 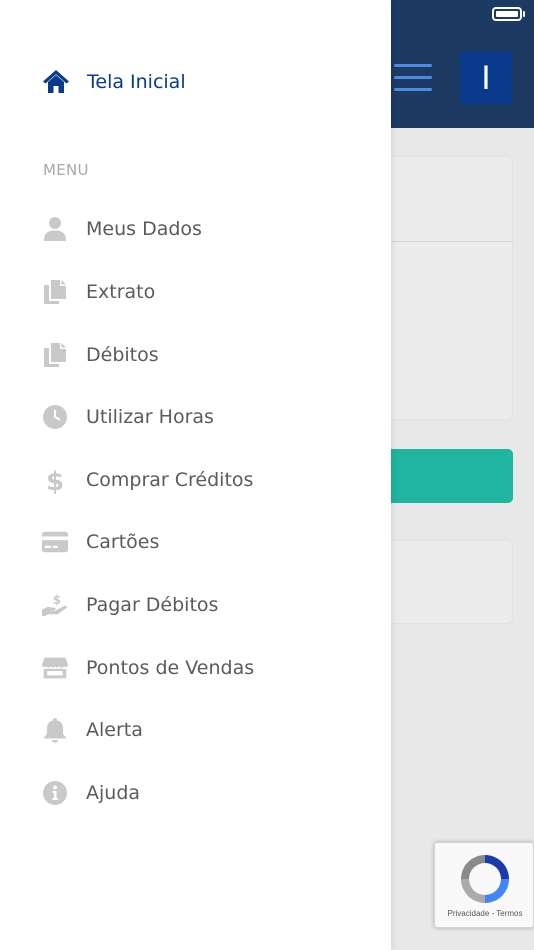 I want to click on info-icon, so click(x=55, y=793).